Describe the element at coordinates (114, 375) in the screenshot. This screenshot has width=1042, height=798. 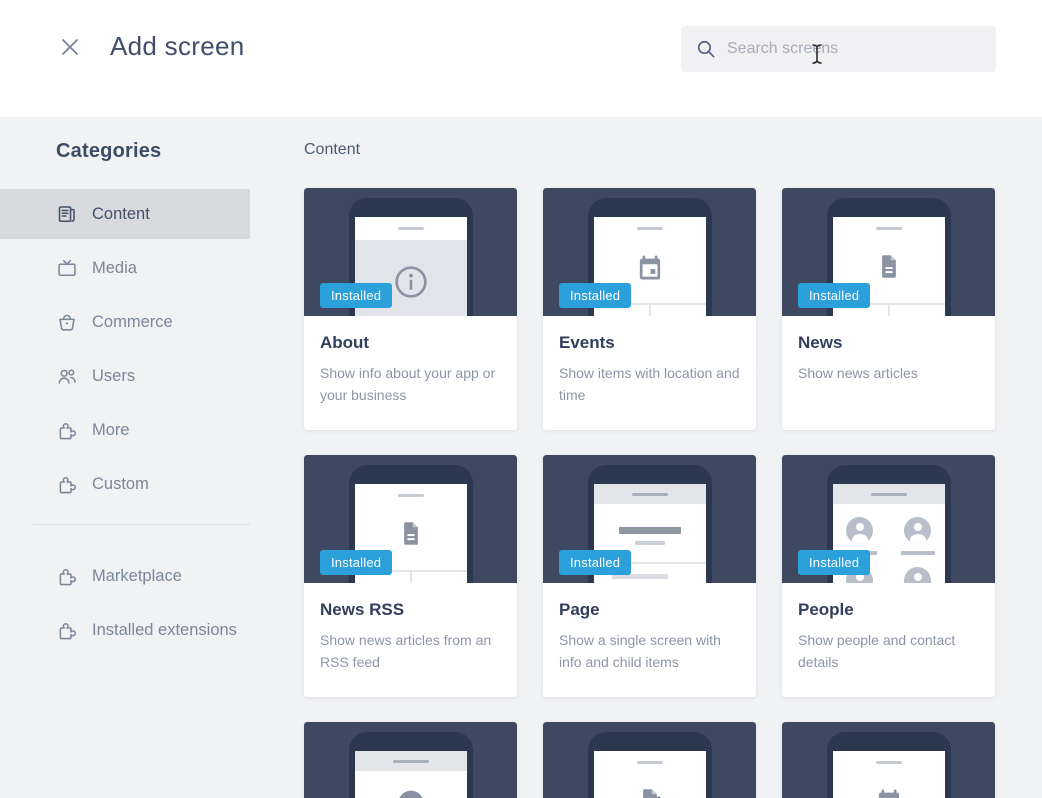
I see `sidebar-item-label: Users` at that location.